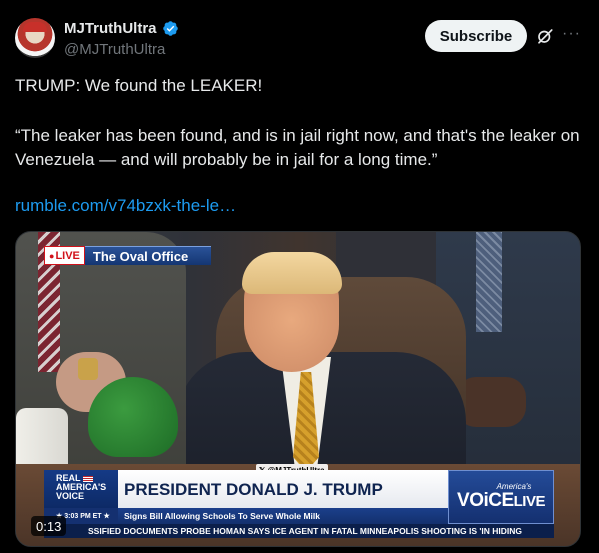 The height and width of the screenshot is (553, 599). I want to click on live-badge: ● LIVE, so click(64, 255).